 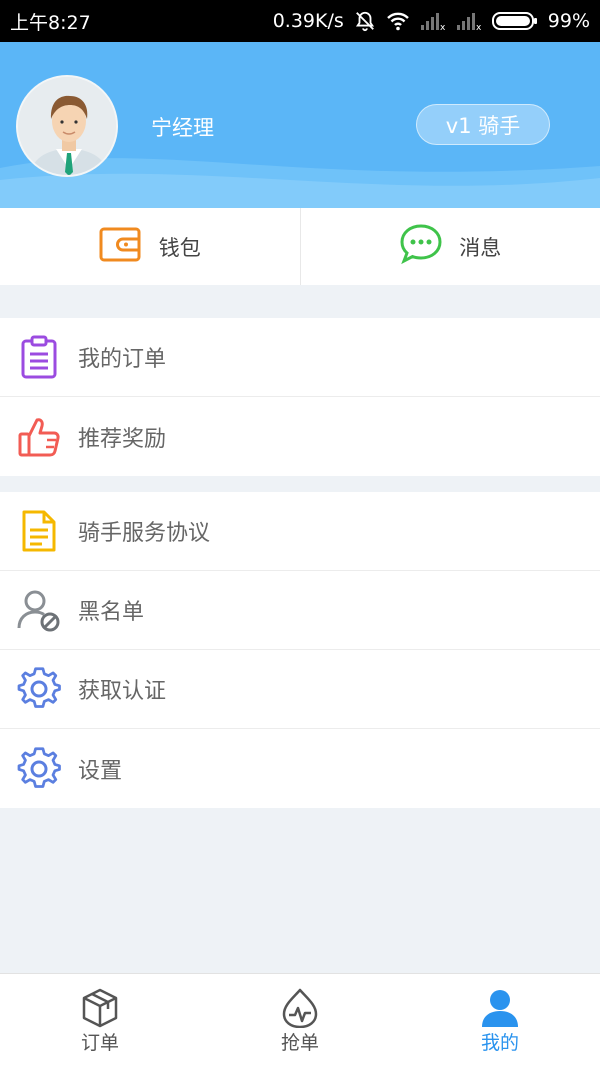 What do you see at coordinates (483, 124) in the screenshot?
I see `level-badge: v1 骑手` at bounding box center [483, 124].